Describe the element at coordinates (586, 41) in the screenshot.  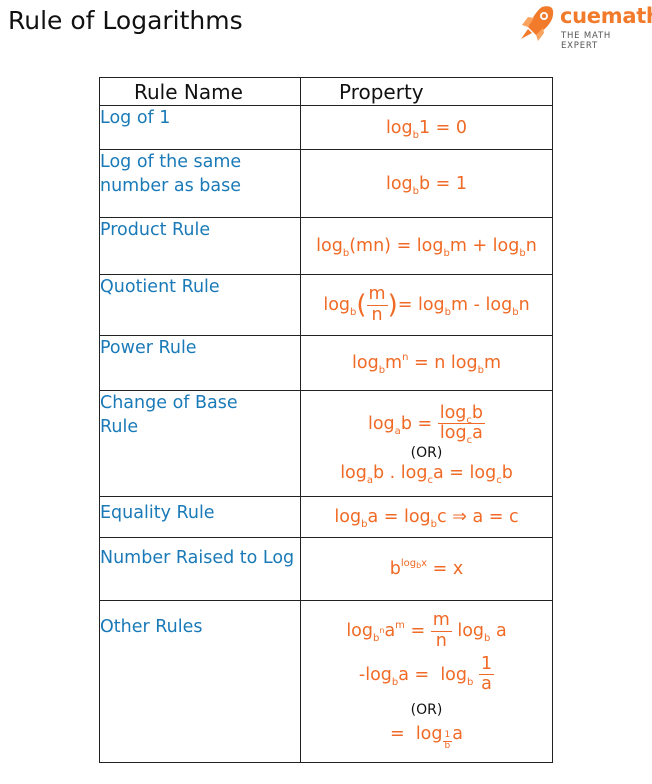
I see `logo-tagline: THE MATH EXPERT` at that location.